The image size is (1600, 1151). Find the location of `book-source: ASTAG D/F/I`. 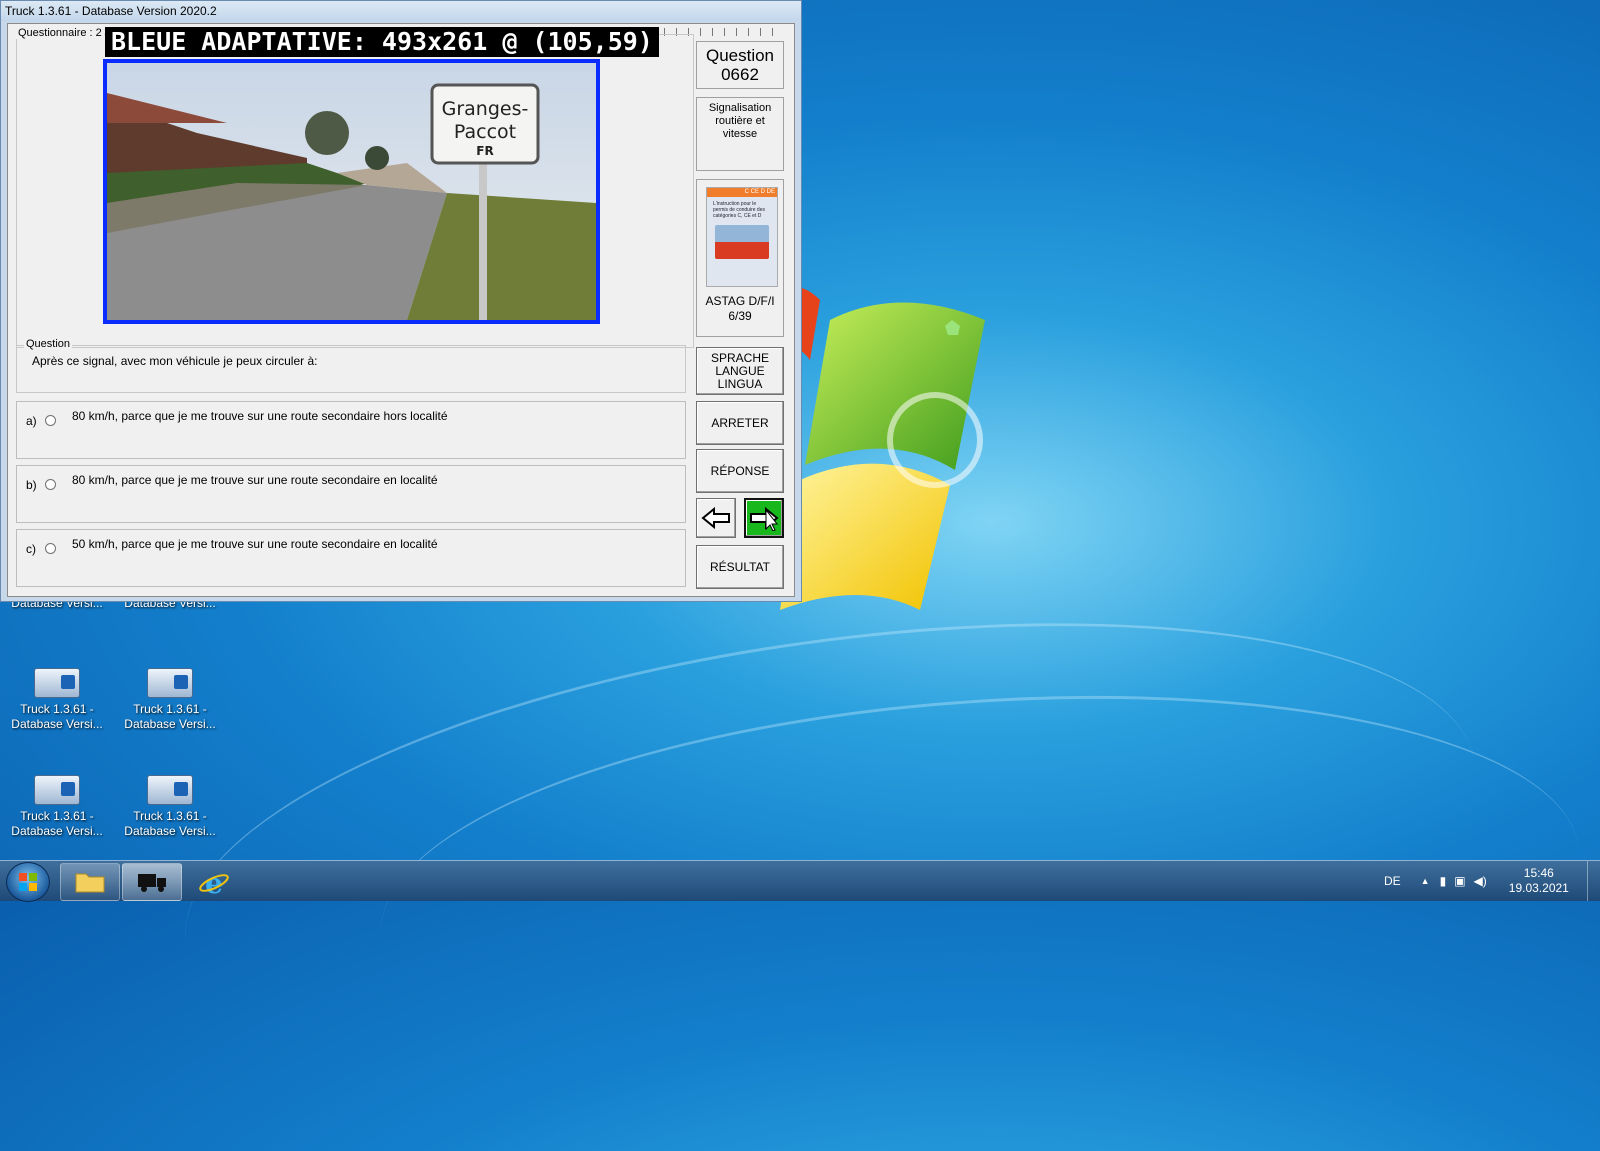

book-source: ASTAG D/F/I is located at coordinates (740, 301).